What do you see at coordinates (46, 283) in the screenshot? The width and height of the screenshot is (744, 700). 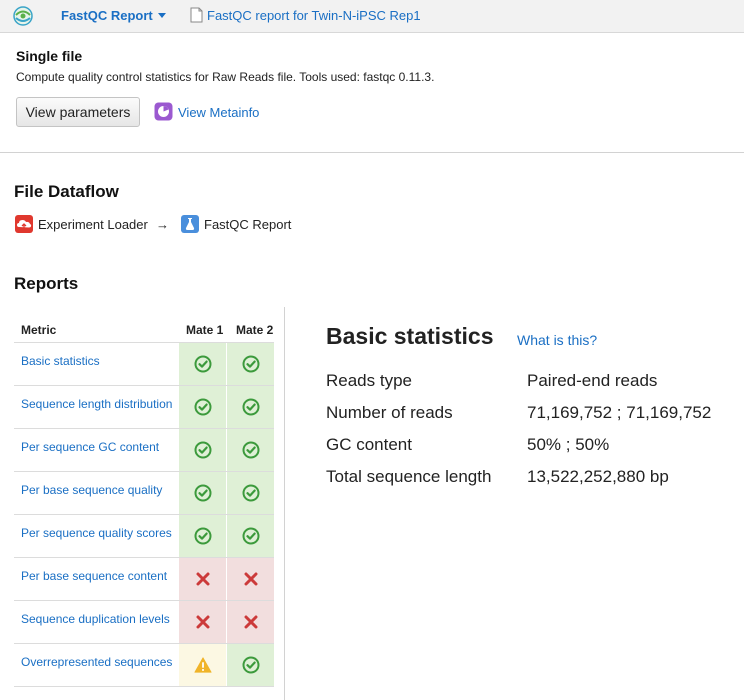 I see `reports-title: Reports` at bounding box center [46, 283].